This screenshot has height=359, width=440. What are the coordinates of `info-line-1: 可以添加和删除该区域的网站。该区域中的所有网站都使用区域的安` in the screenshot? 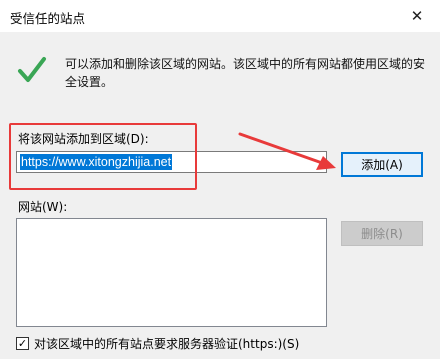 It's located at (245, 64).